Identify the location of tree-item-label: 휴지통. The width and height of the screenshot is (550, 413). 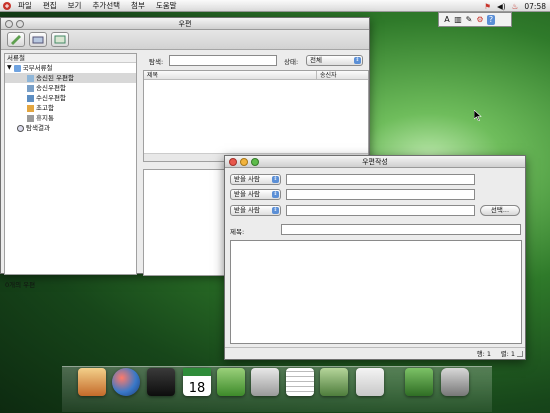
(45, 118).